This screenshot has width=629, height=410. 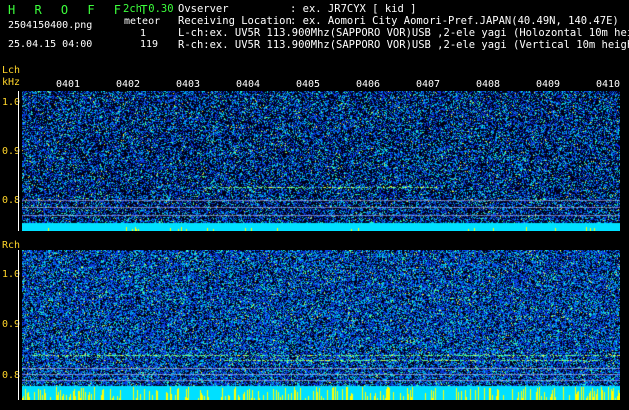 I want to click on rch-y-axis, so click(x=18, y=325).